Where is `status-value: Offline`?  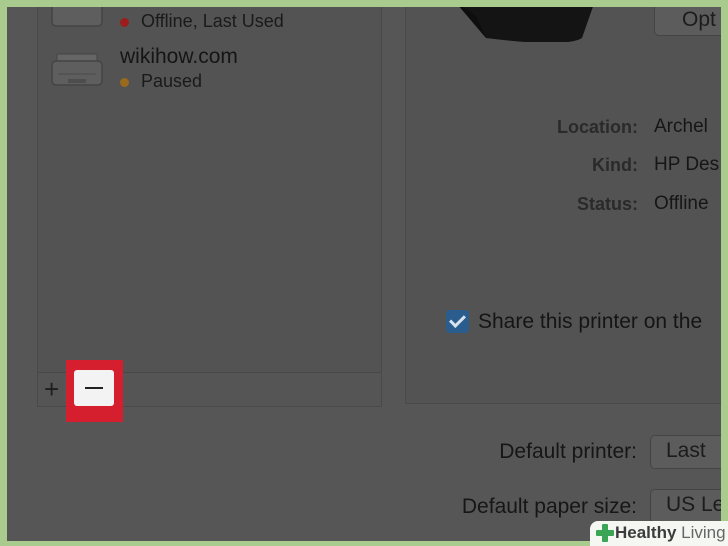
status-value: Offline is located at coordinates (681, 203).